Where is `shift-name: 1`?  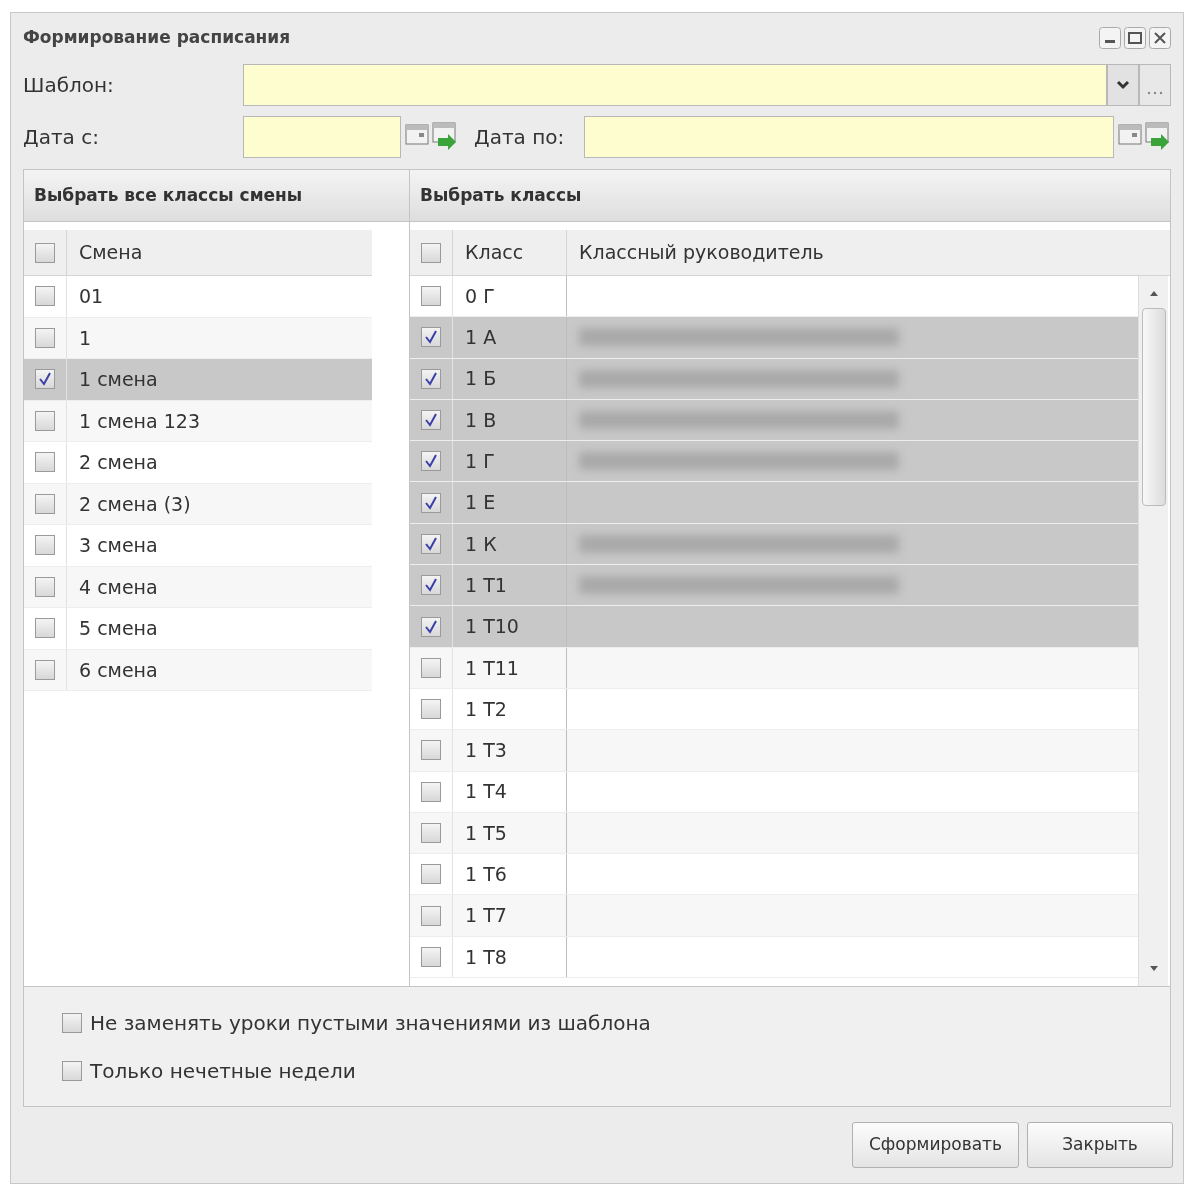
shift-name: 1 is located at coordinates (79, 337).